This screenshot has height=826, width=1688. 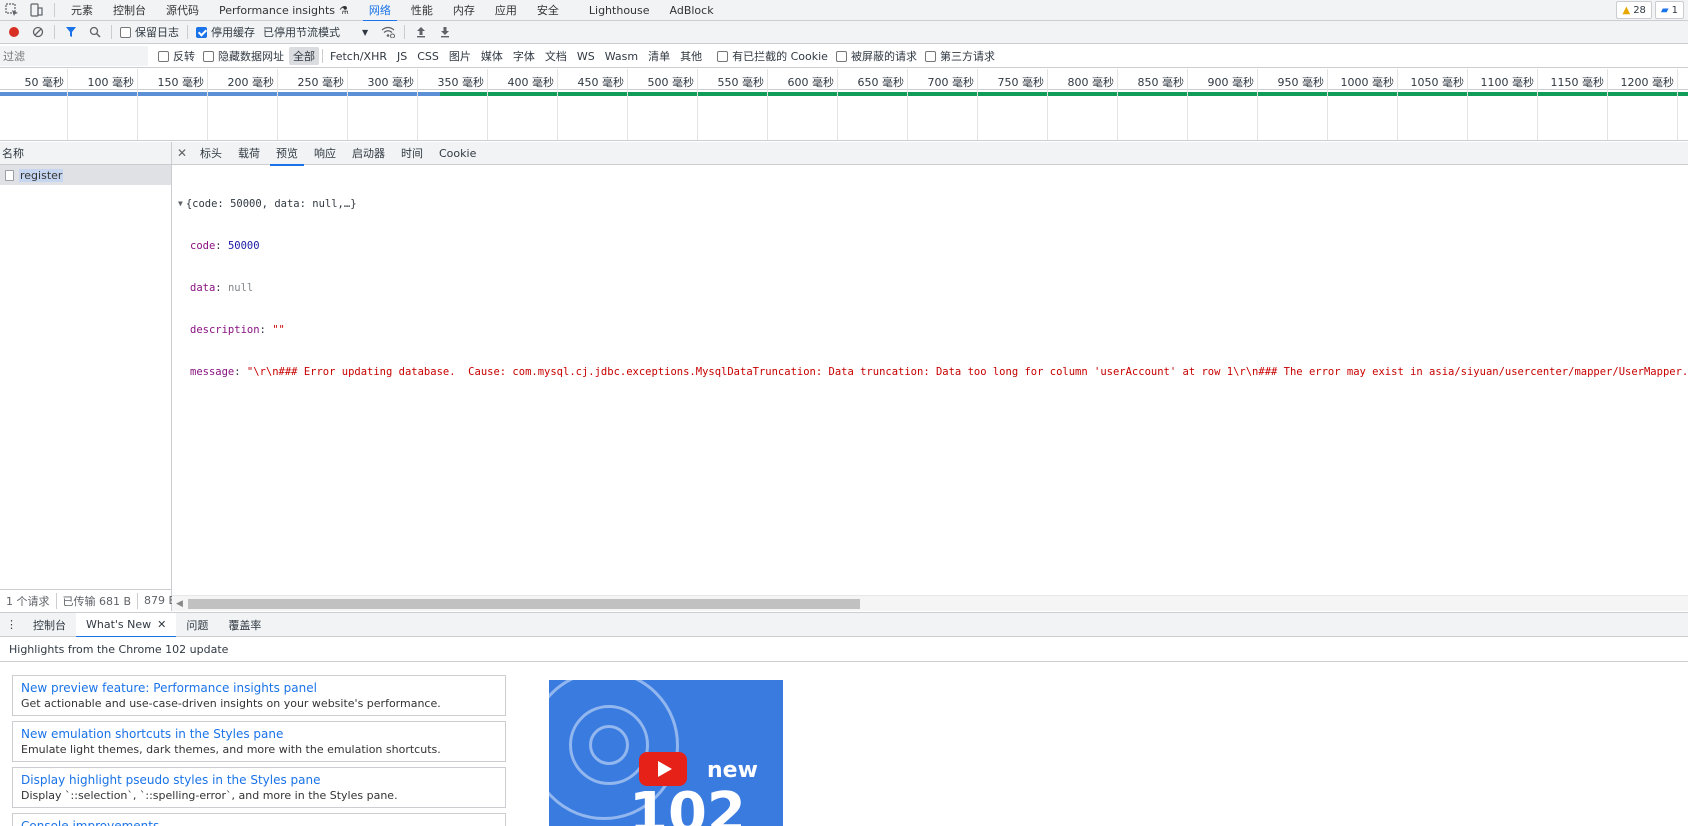 I want to click on blocked-requests-box, so click(x=841, y=56).